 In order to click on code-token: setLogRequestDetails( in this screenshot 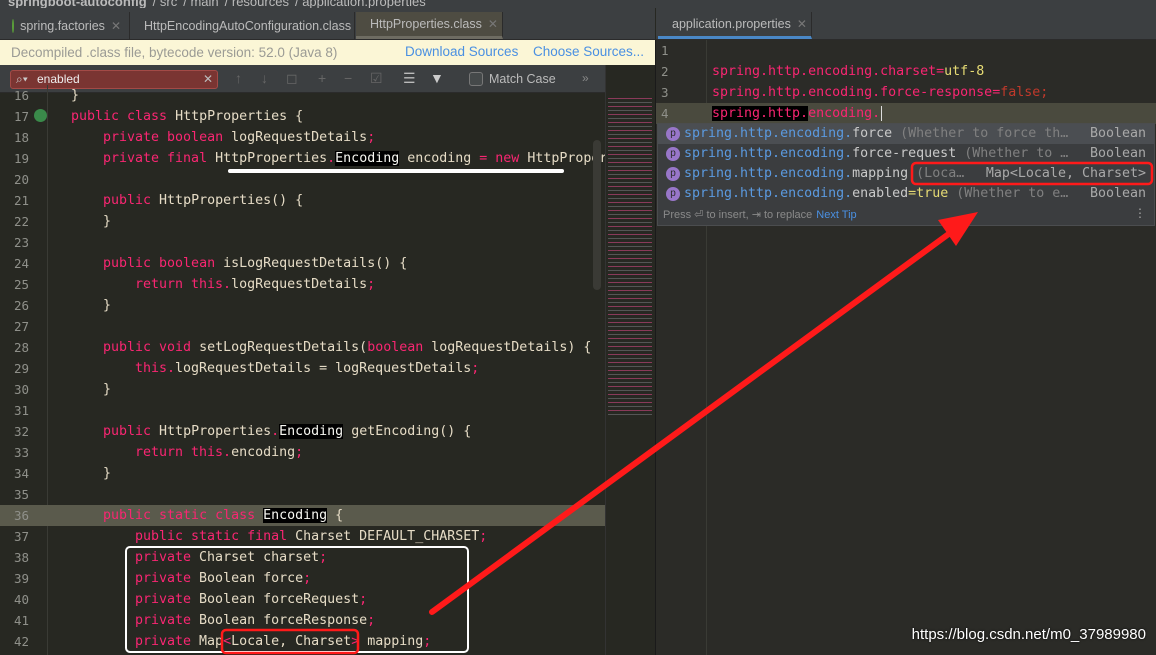, I will do `click(283, 347)`.